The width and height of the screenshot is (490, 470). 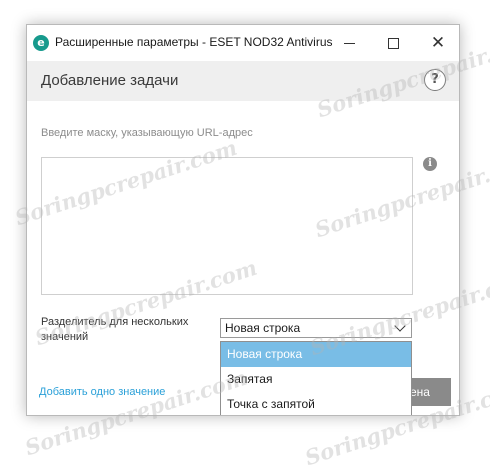 What do you see at coordinates (41, 43) in the screenshot?
I see `eset-logo-icon: e` at bounding box center [41, 43].